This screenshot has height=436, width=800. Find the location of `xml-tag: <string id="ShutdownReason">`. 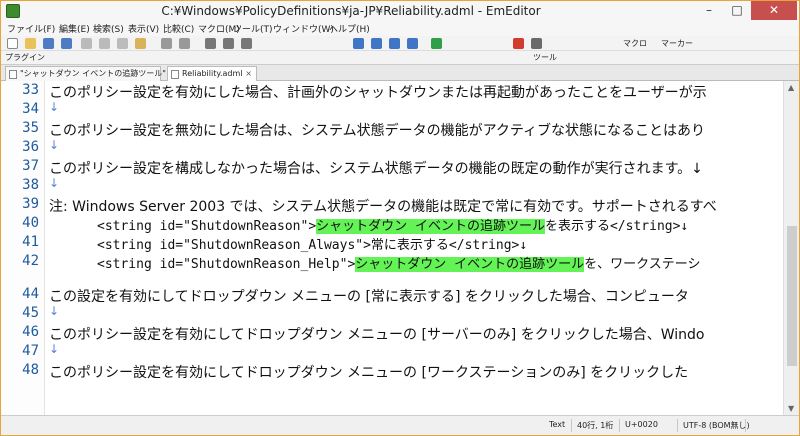

xml-tag: <string id="ShutdownReason"> is located at coordinates (207, 226).